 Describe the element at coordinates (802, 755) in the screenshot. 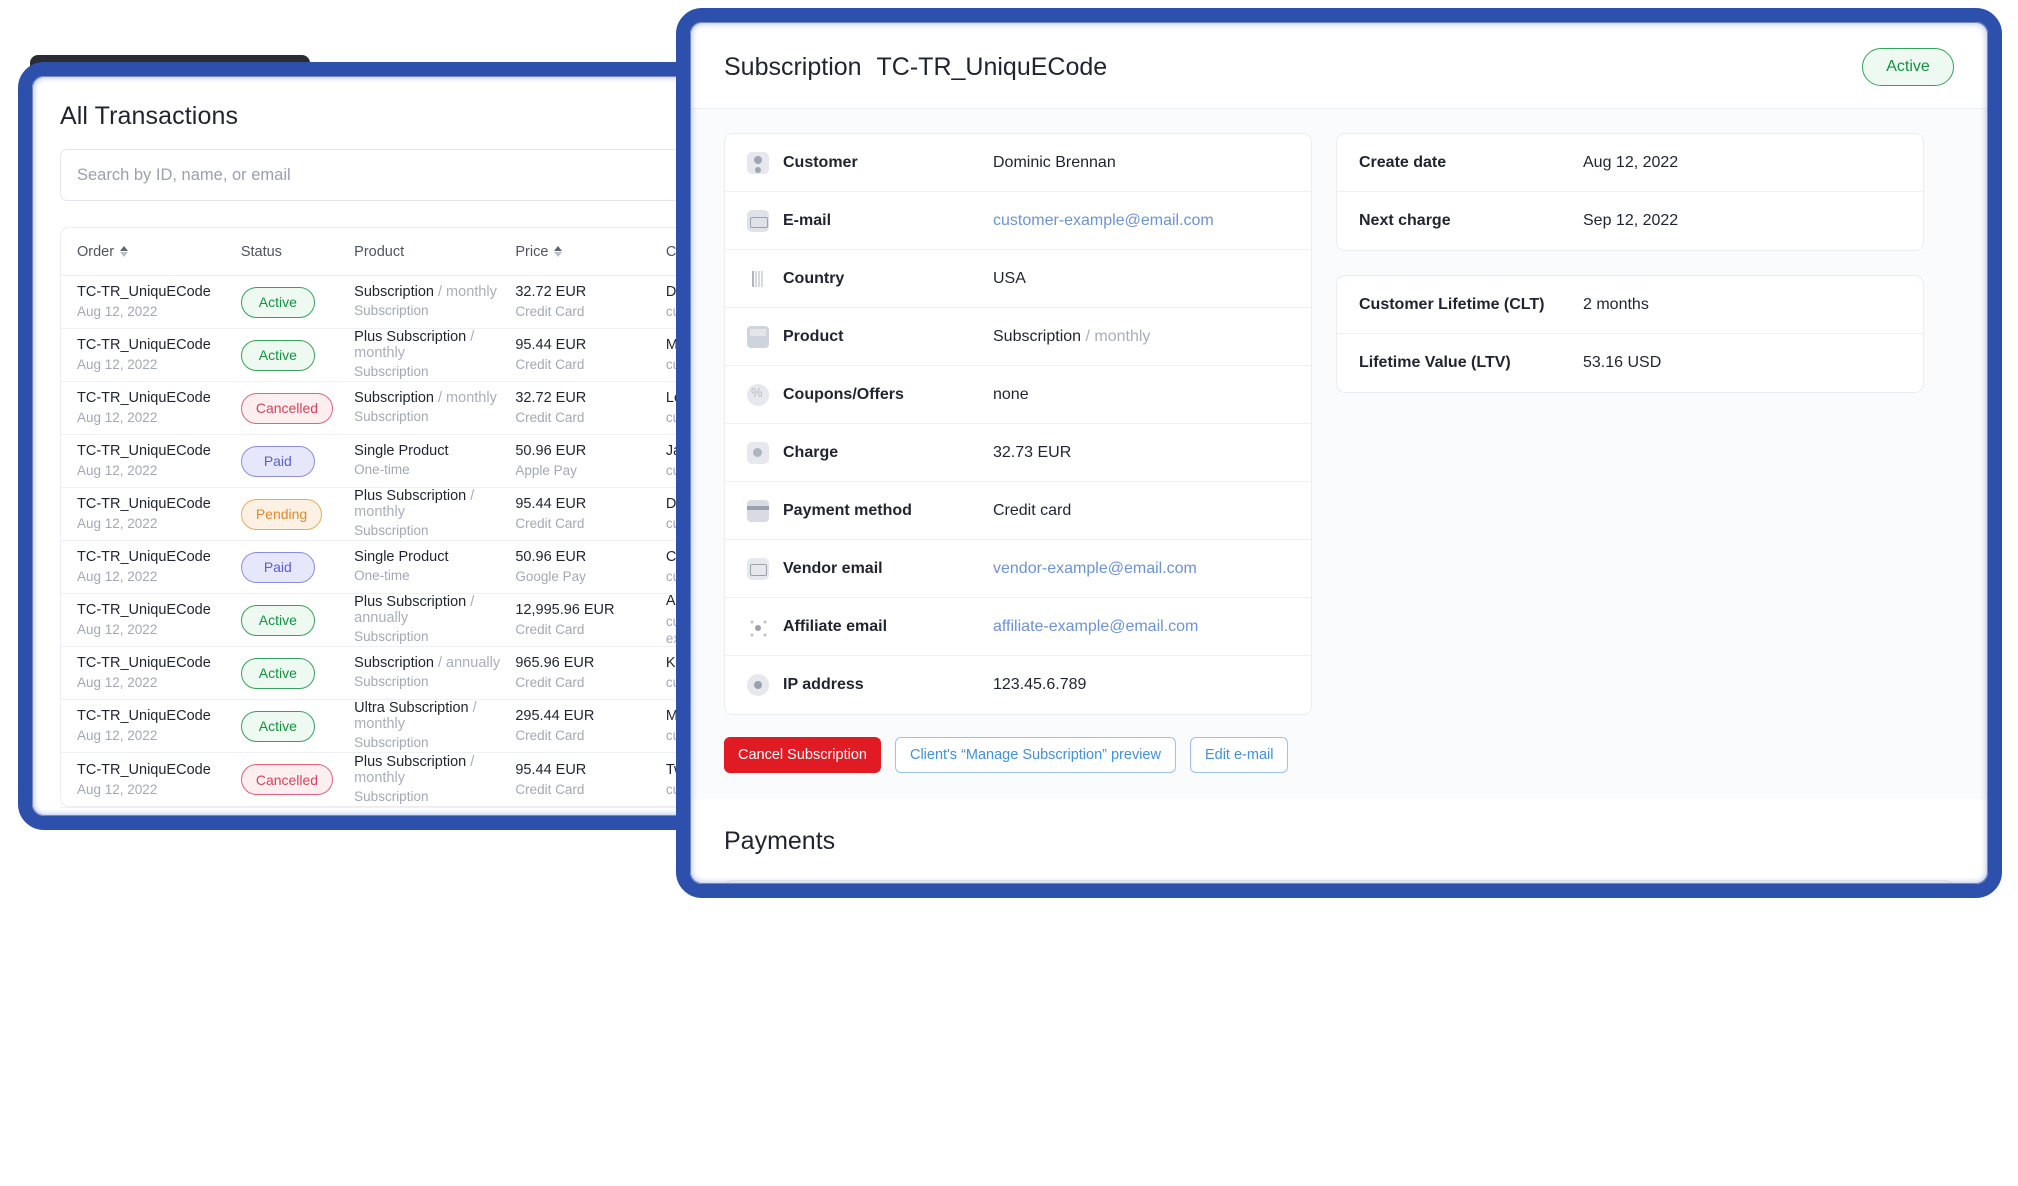

I see `cancel-subscription-button: Cancel Subscription` at that location.